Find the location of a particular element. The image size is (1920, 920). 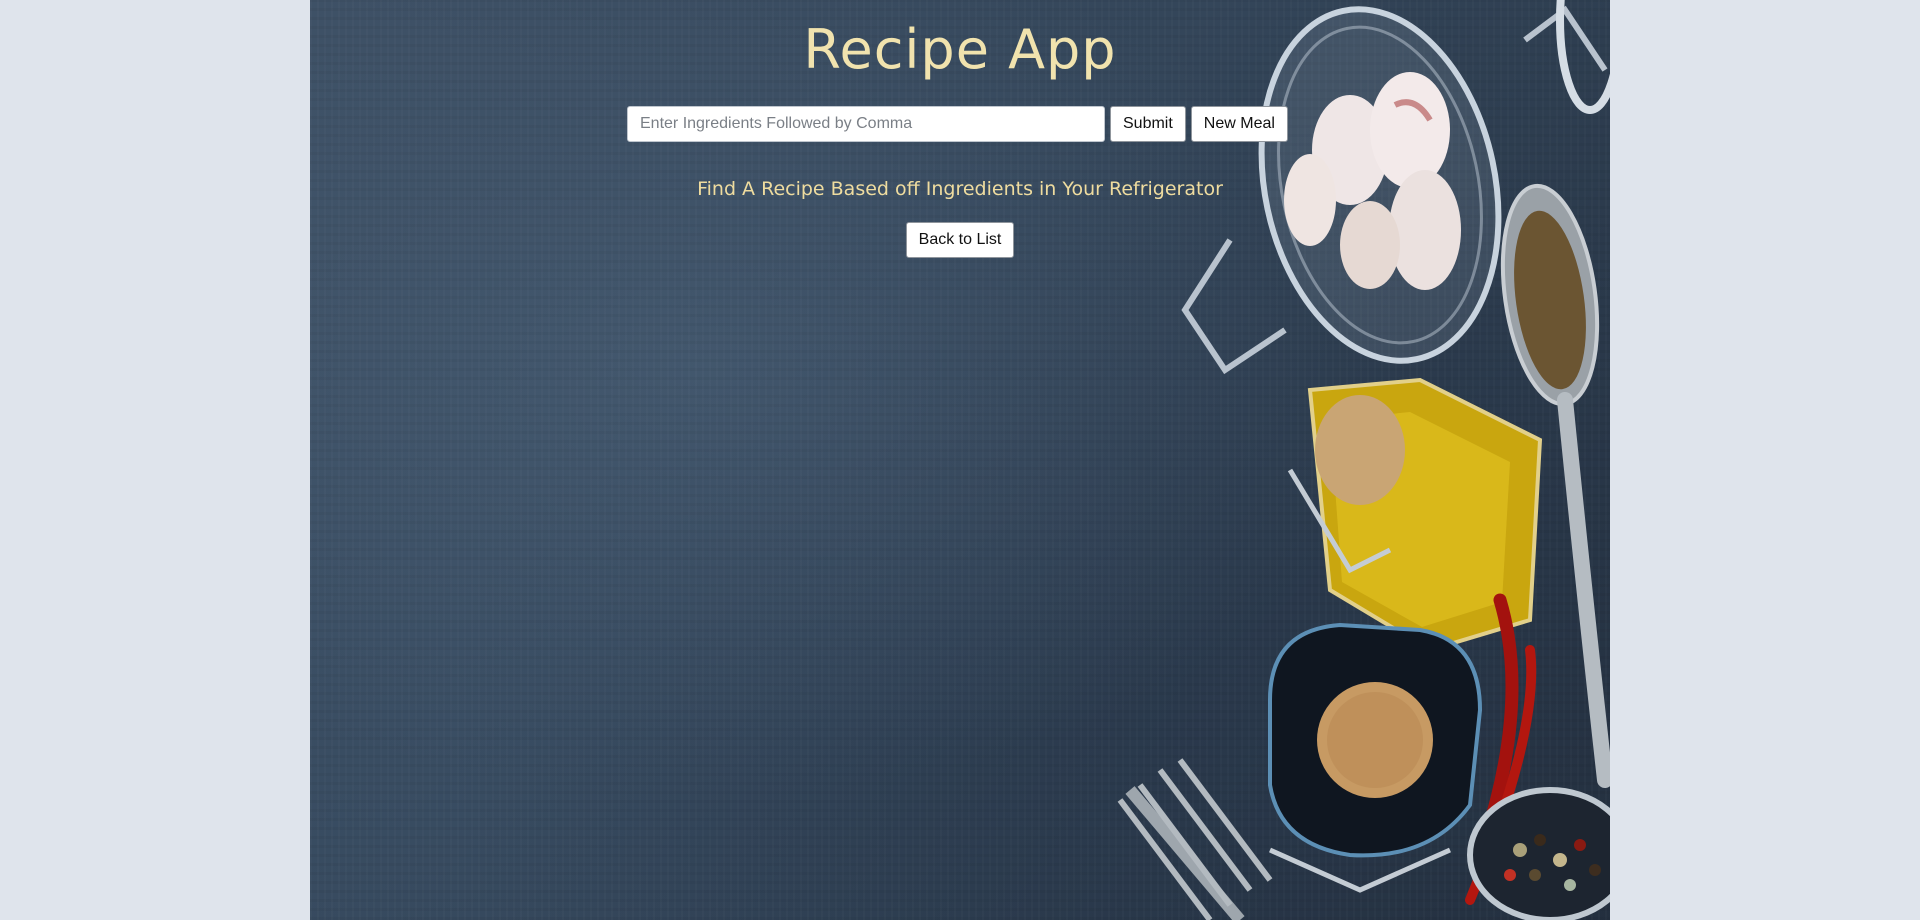

back-row: Back to List is located at coordinates (960, 240).